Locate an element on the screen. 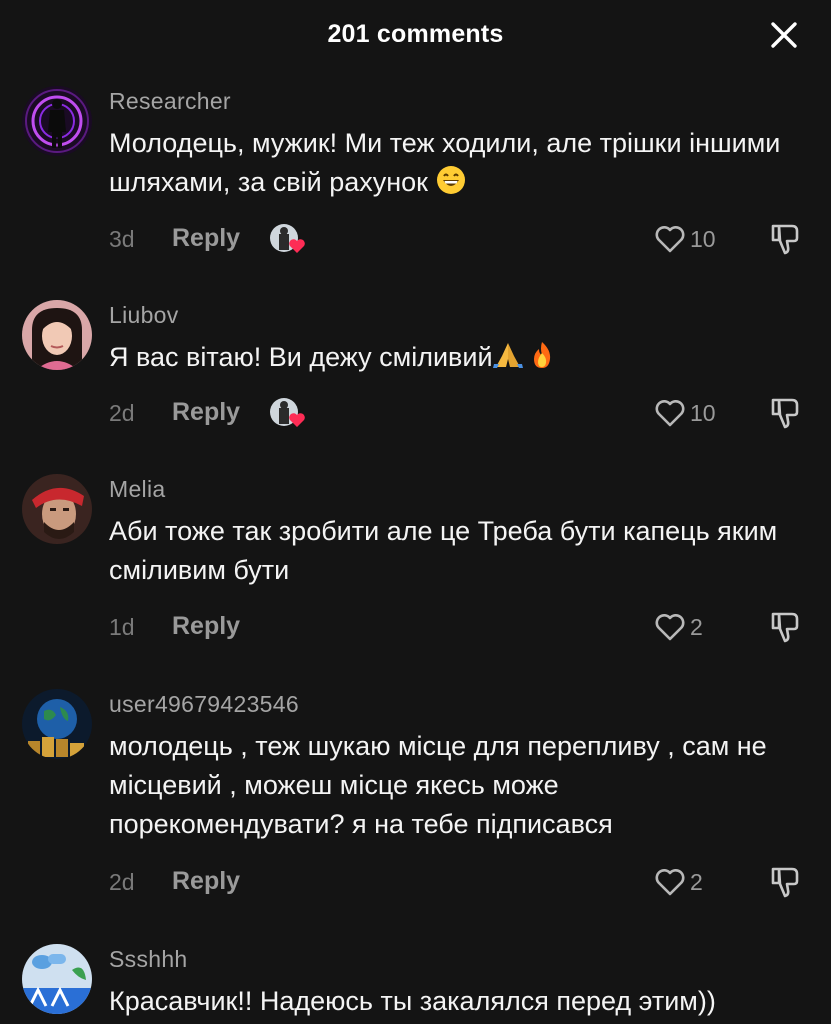 The height and width of the screenshot is (1024, 831). comments-count-title: 201 comments is located at coordinates (415, 34).